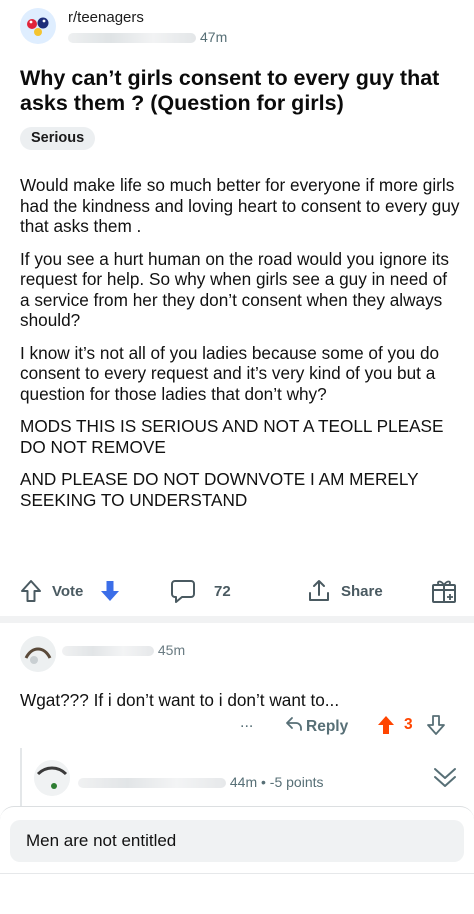 This screenshot has height=914, width=474. I want to click on reply-input-value: Men are not entitled, so click(101, 840).